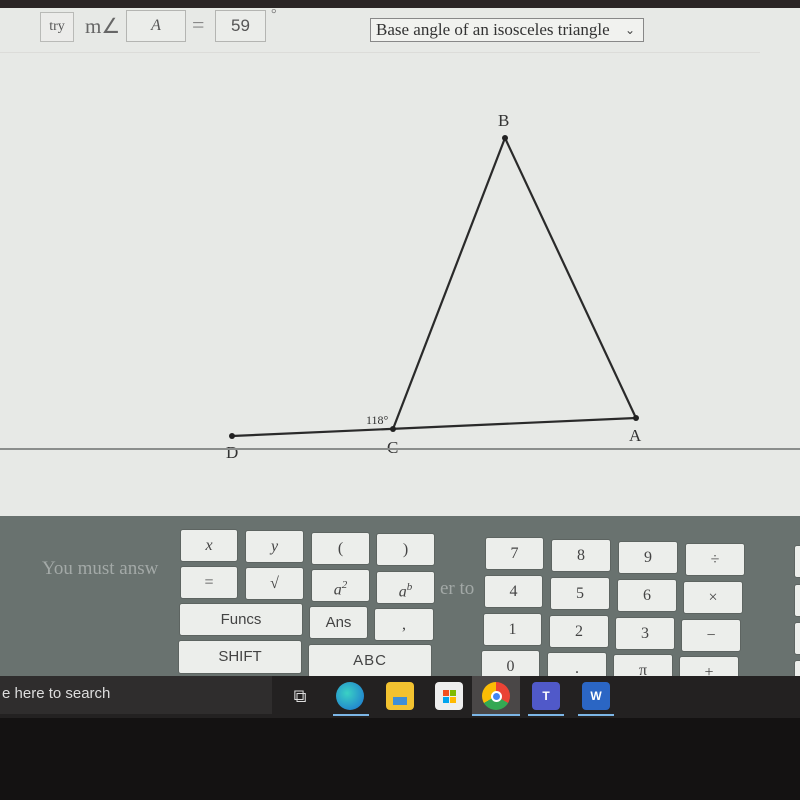 The image size is (800, 800). Describe the element at coordinates (512, 629) in the screenshot. I see `key-1: 1` at that location.